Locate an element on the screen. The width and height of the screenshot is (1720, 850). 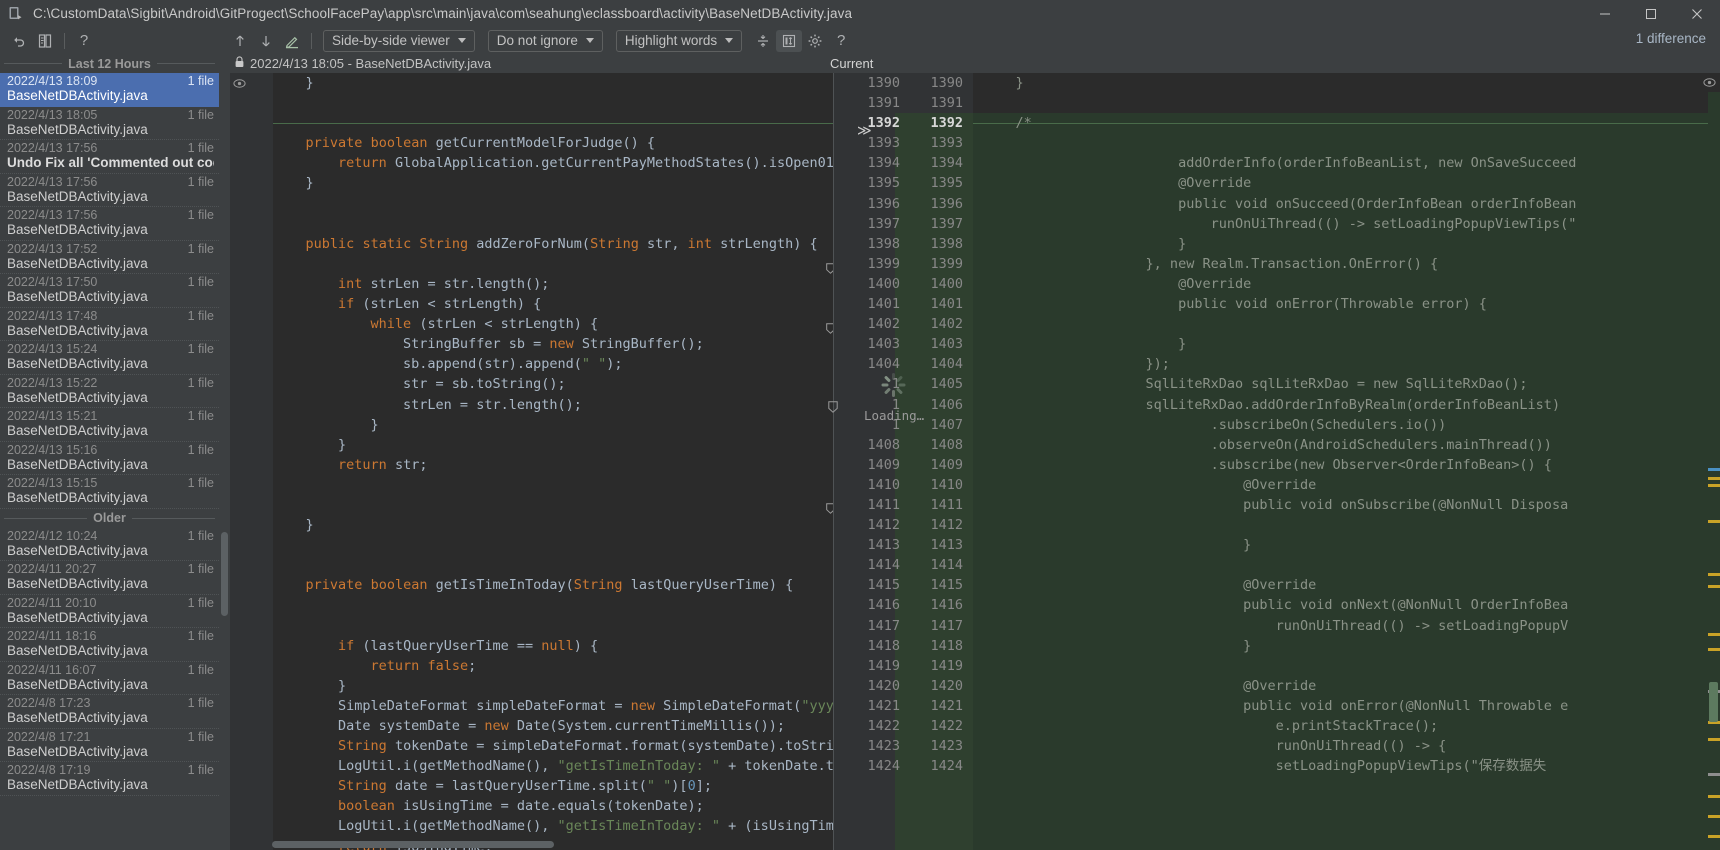
current-difference-marker: ≫ is located at coordinates (864, 131).